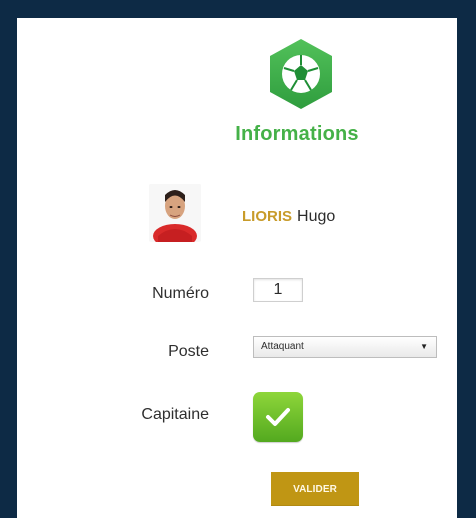 The height and width of the screenshot is (518, 476). Describe the element at coordinates (175, 414) in the screenshot. I see `capitaine-label: Capitaine` at that location.